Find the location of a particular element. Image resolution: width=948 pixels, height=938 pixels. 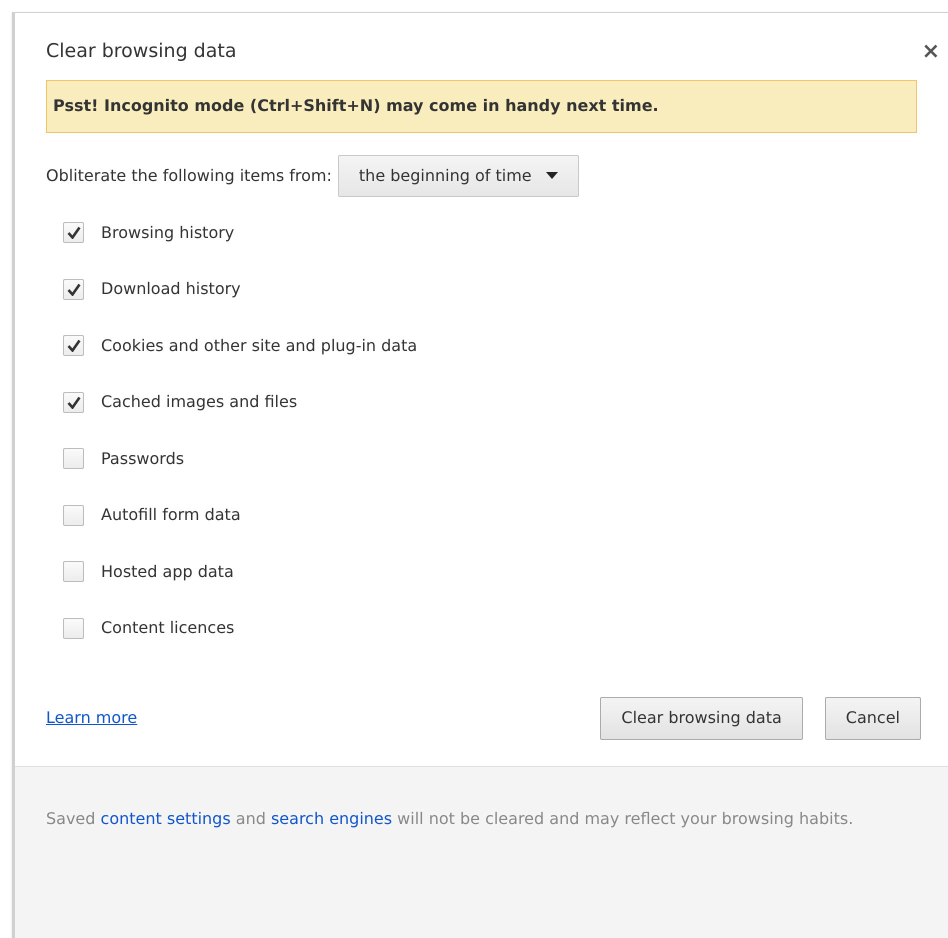

caret-icon is located at coordinates (552, 175).